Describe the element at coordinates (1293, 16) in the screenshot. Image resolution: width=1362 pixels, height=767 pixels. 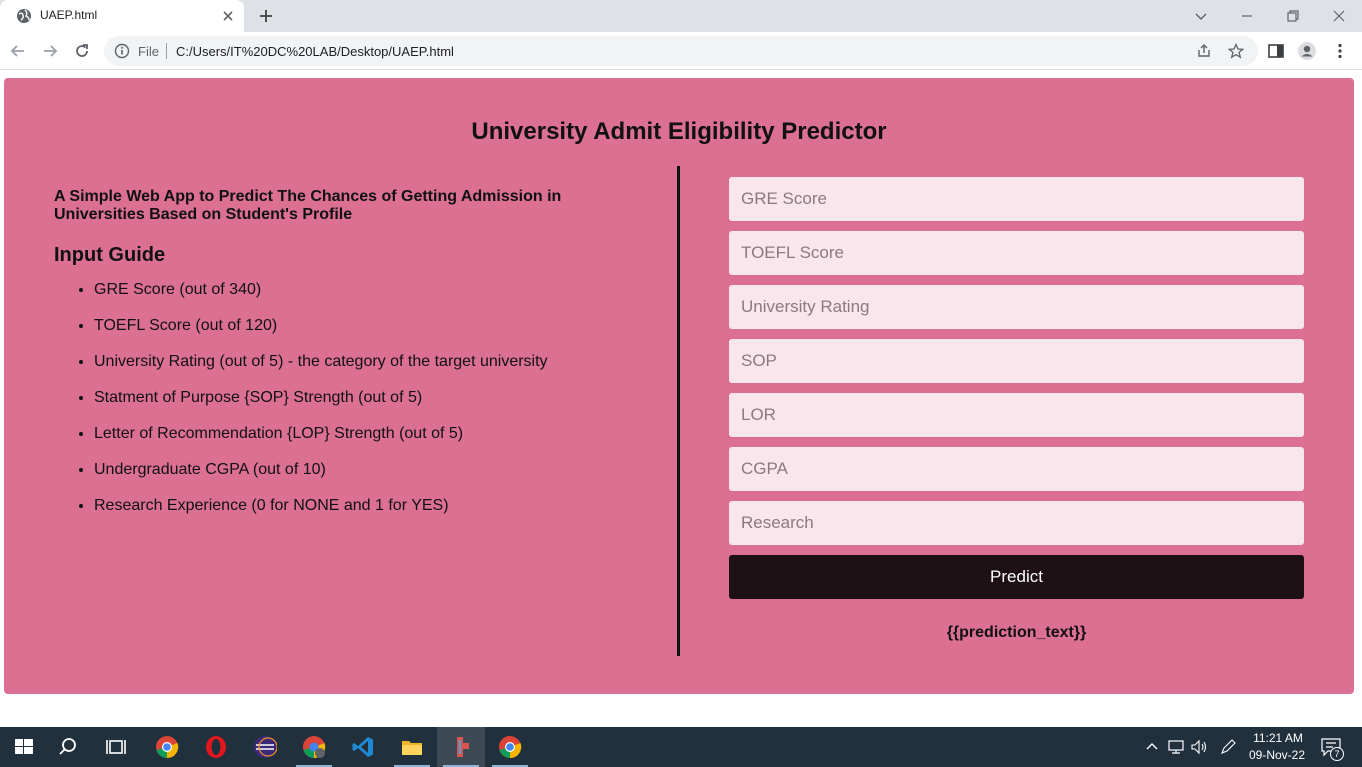
I see `restore-icon` at that location.